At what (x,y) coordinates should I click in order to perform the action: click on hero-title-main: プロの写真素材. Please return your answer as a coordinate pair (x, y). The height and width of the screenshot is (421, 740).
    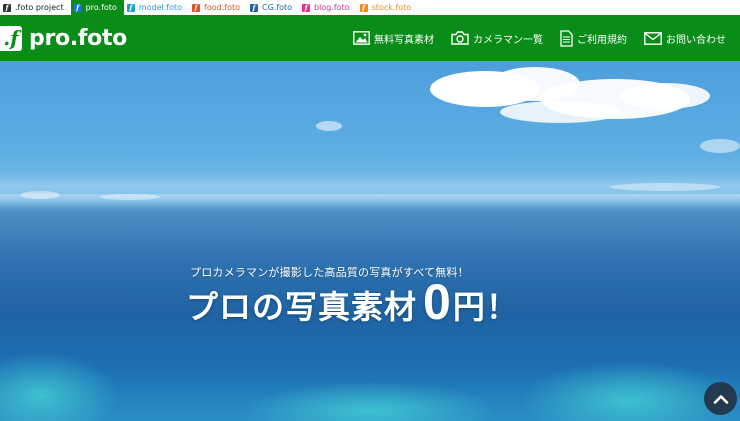
    Looking at the image, I should click on (302, 307).